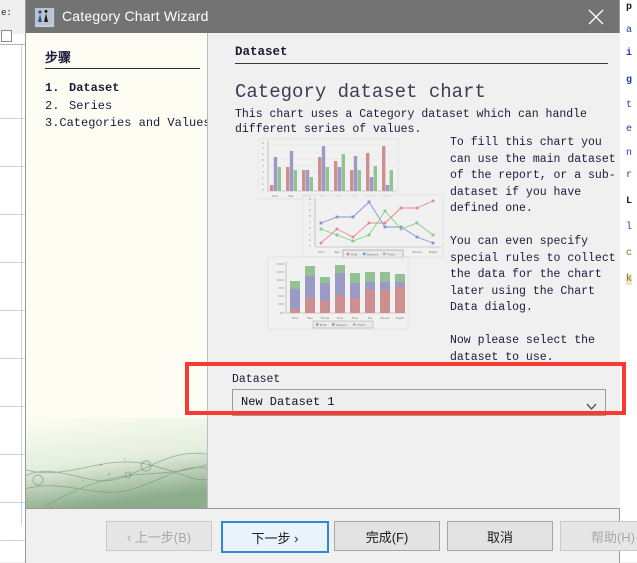 Image resolution: width=637 pixels, height=563 pixels. I want to click on svg-text: 50.0, so click(281, 296).